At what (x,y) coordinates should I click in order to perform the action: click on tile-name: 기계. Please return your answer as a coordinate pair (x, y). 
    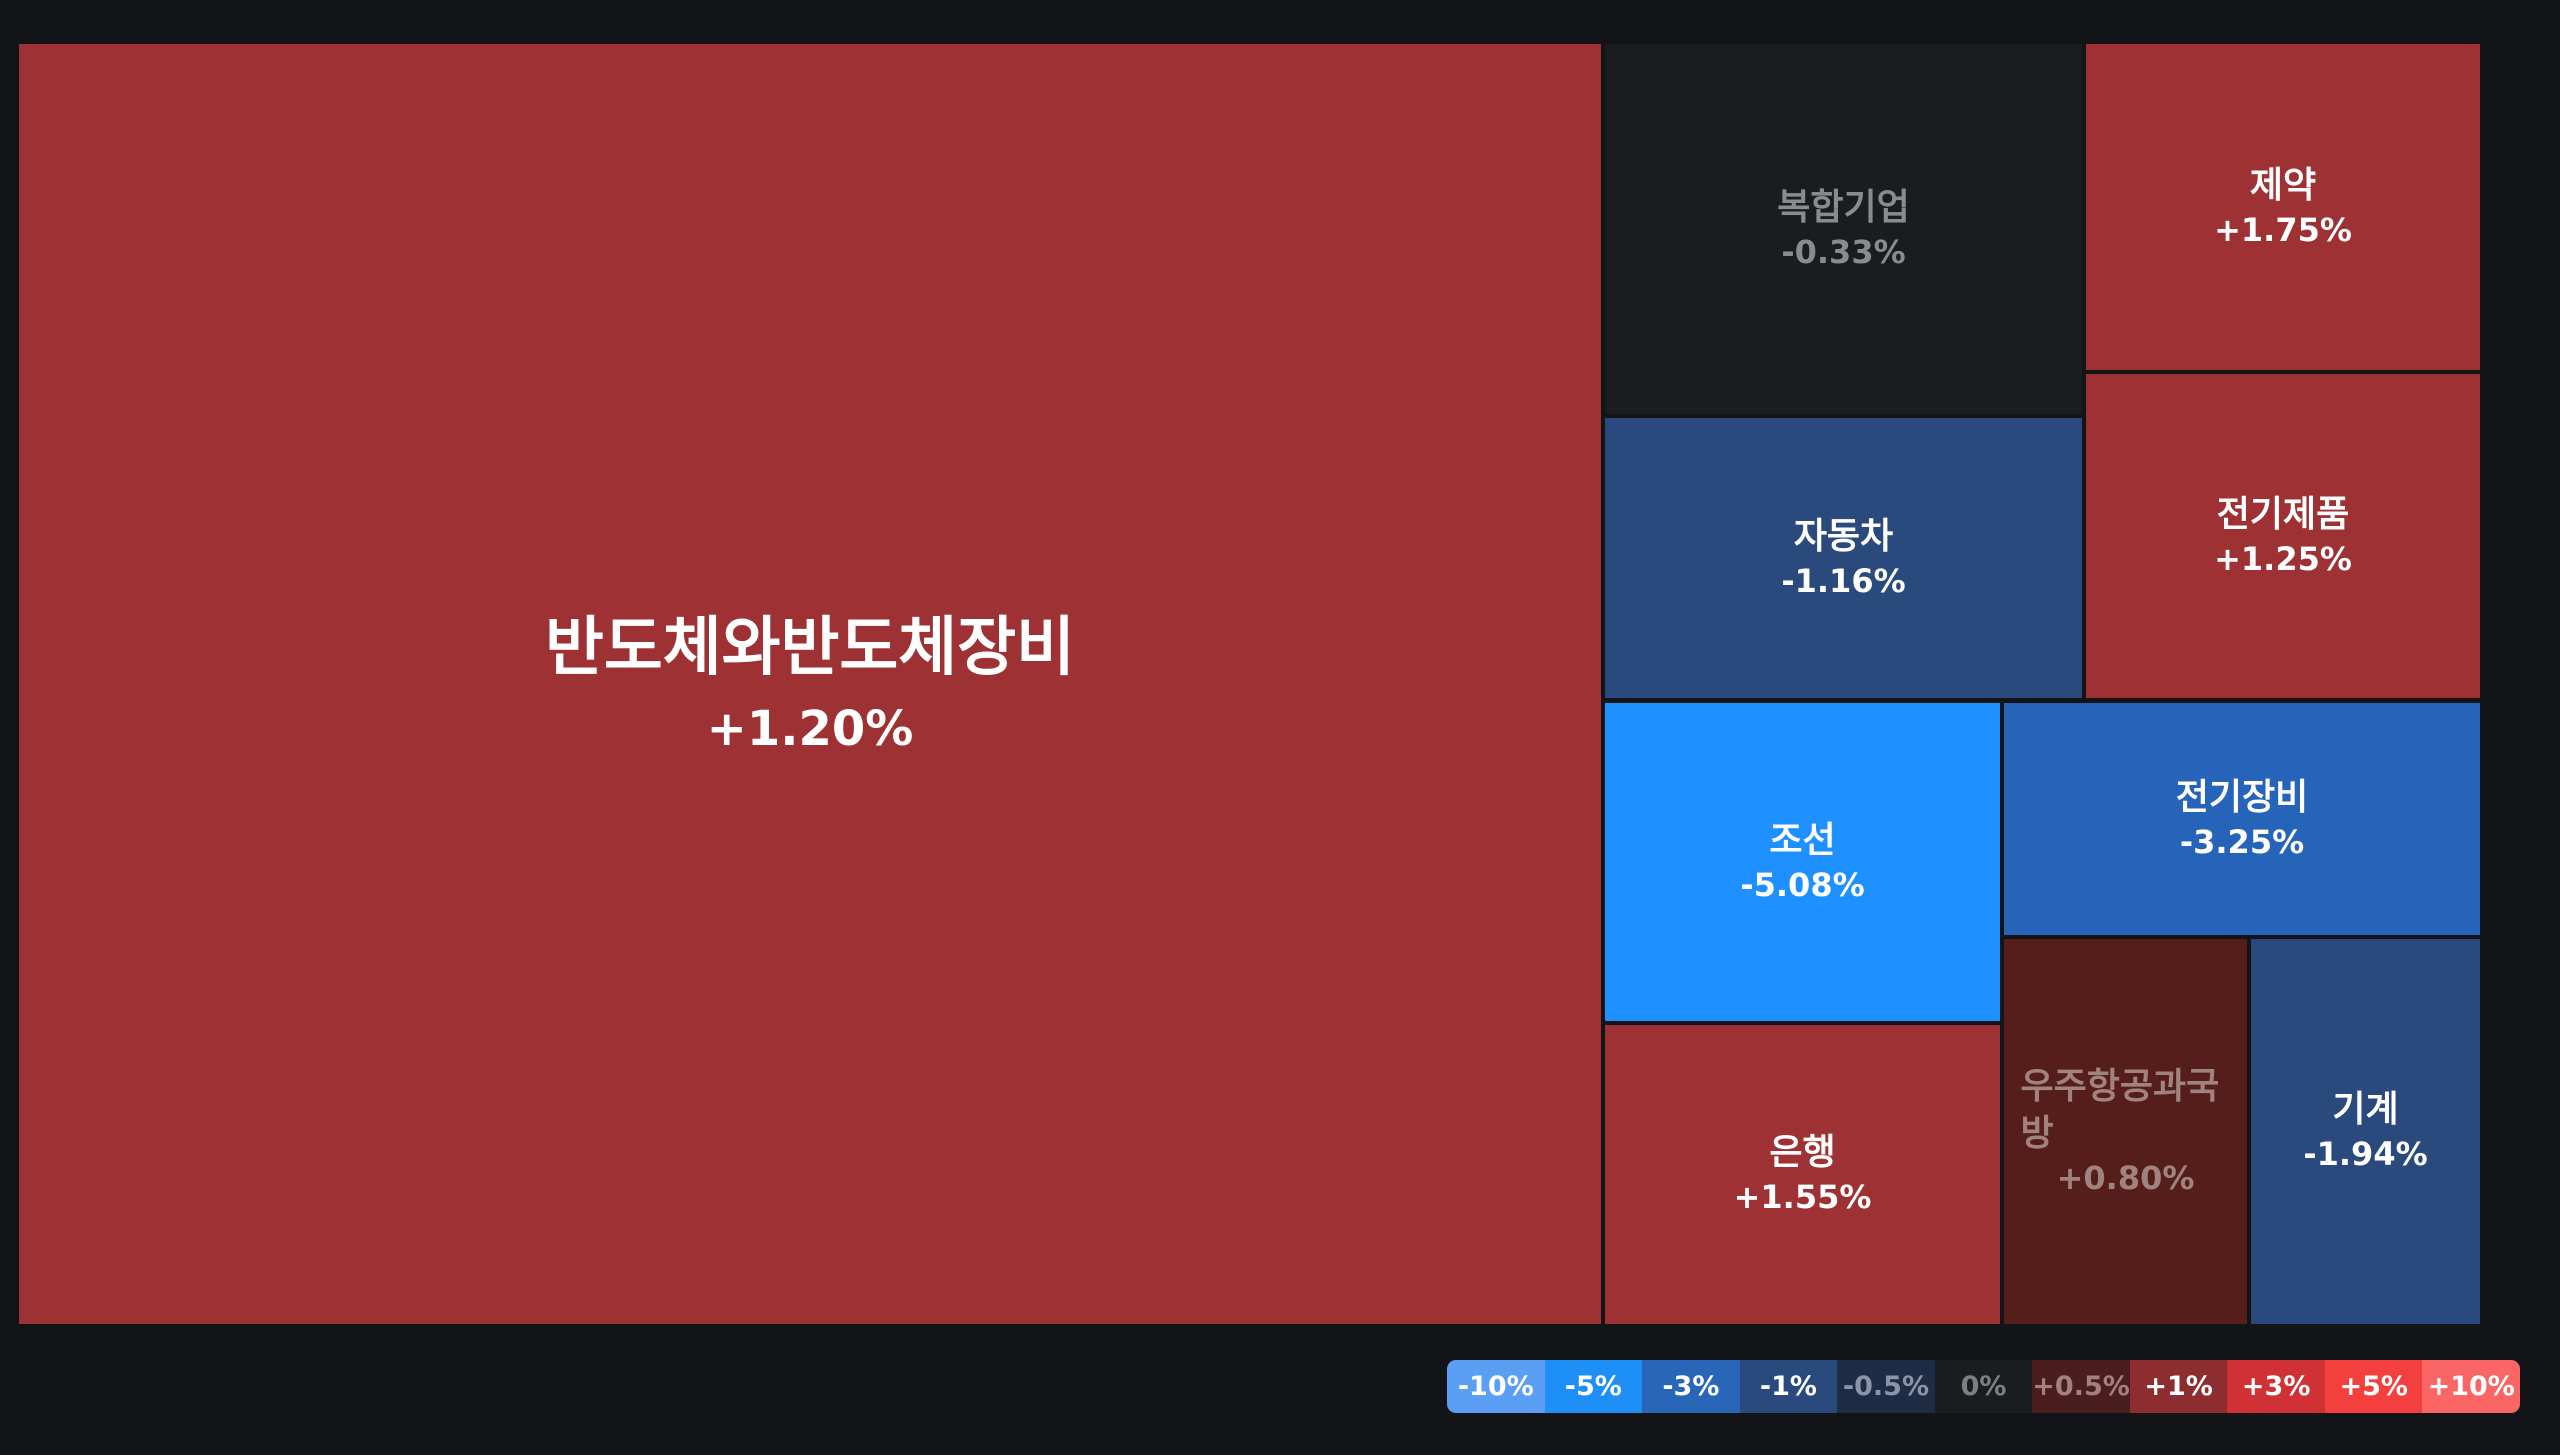
    Looking at the image, I should click on (2365, 1110).